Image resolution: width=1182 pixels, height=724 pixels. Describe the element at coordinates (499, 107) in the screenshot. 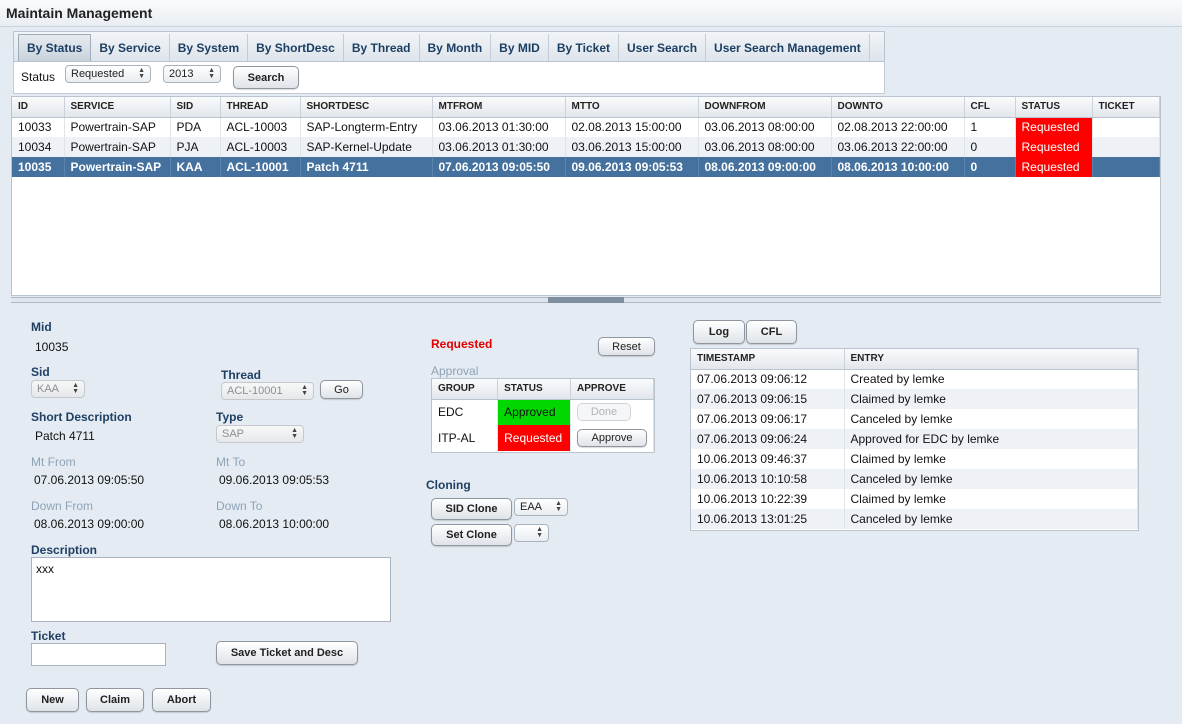

I see `column-header: MTFROM` at that location.